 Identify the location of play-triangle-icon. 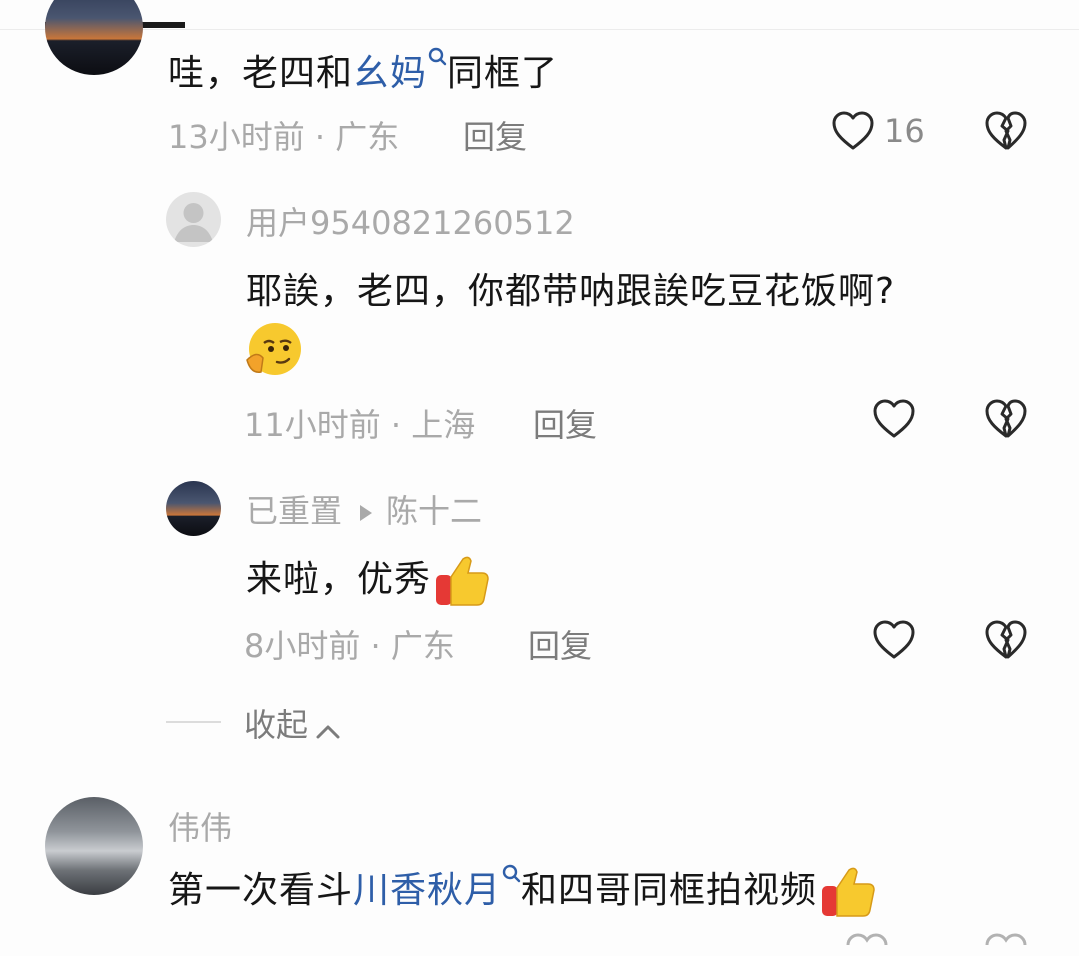
(366, 513).